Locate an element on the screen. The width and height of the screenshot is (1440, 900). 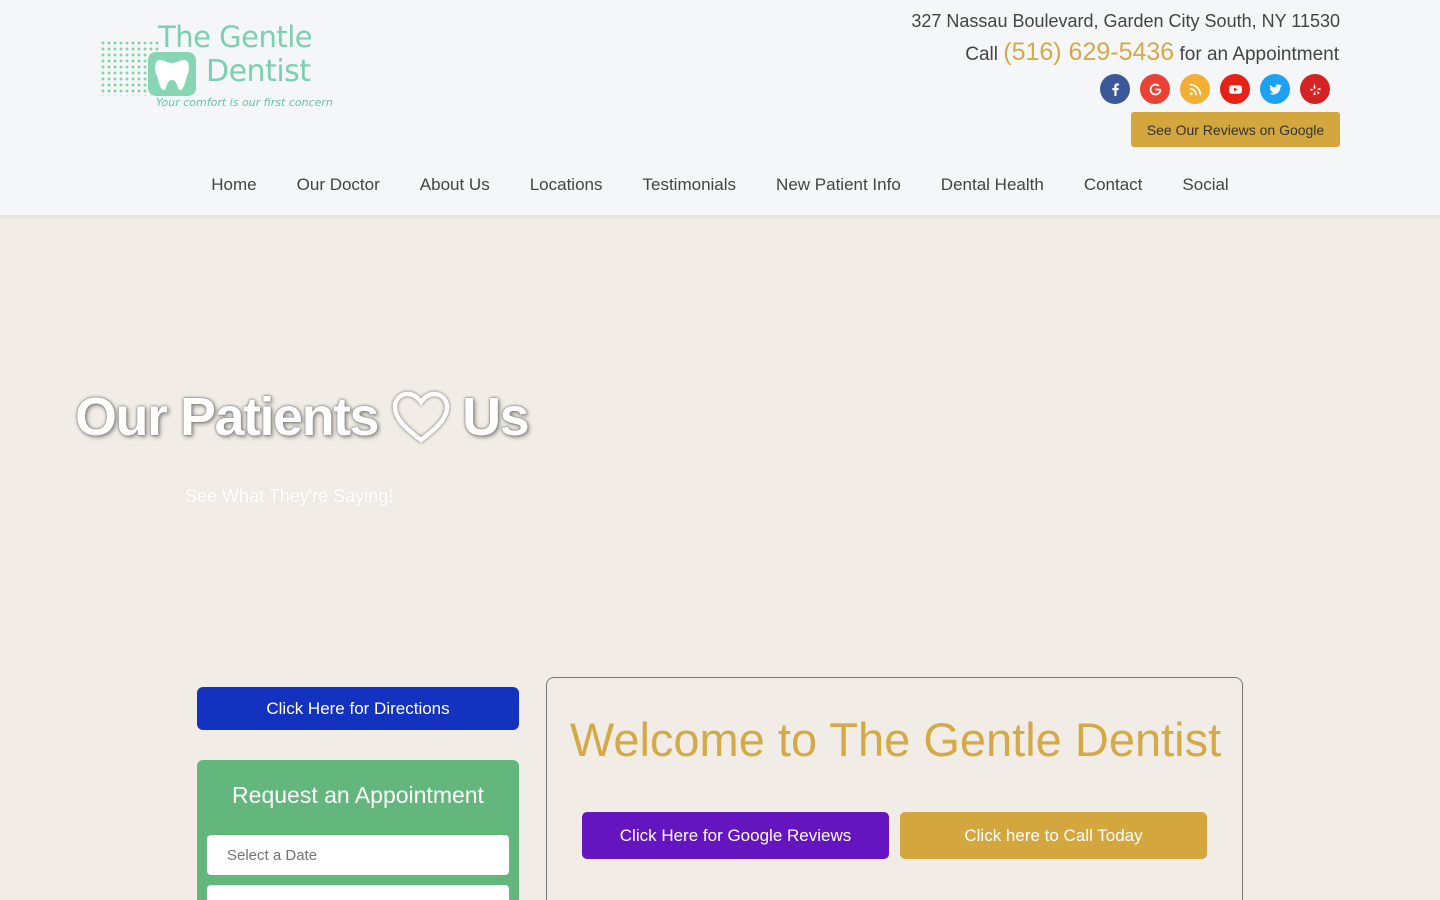
nav-contact: Contact is located at coordinates (1113, 185).